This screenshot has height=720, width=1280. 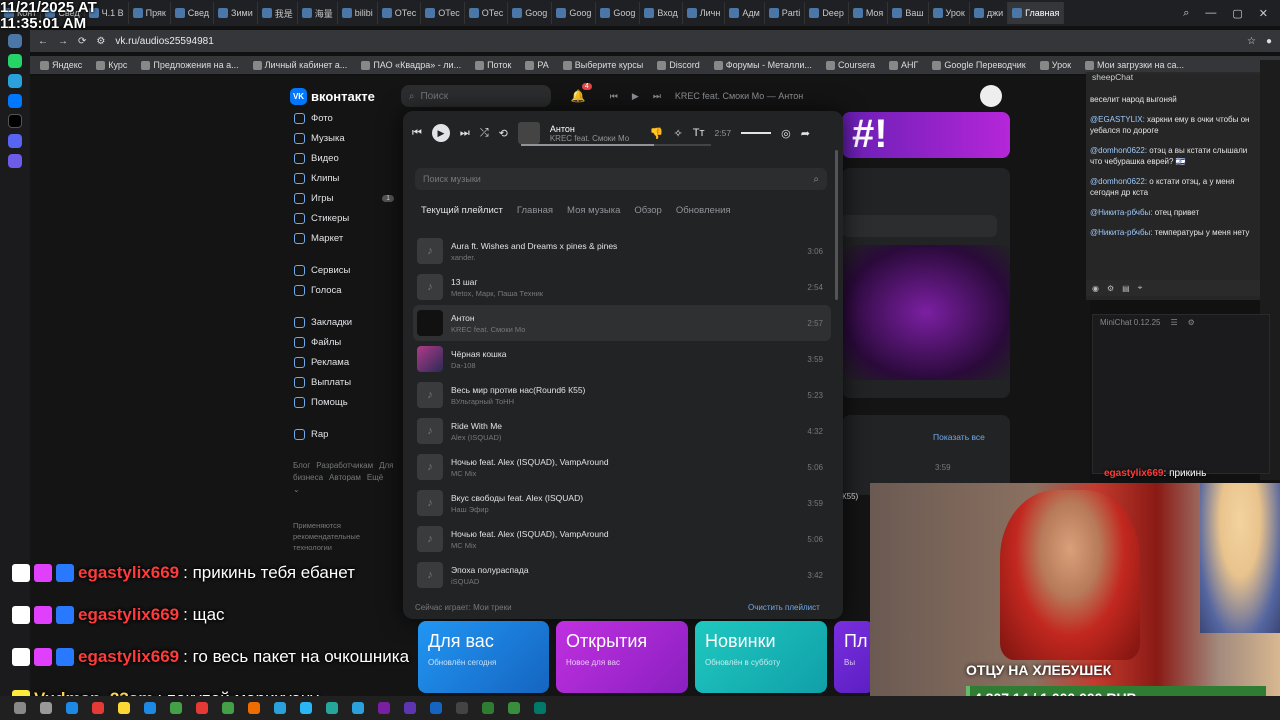 I want to click on play-button: ▶, so click(x=440, y=133).